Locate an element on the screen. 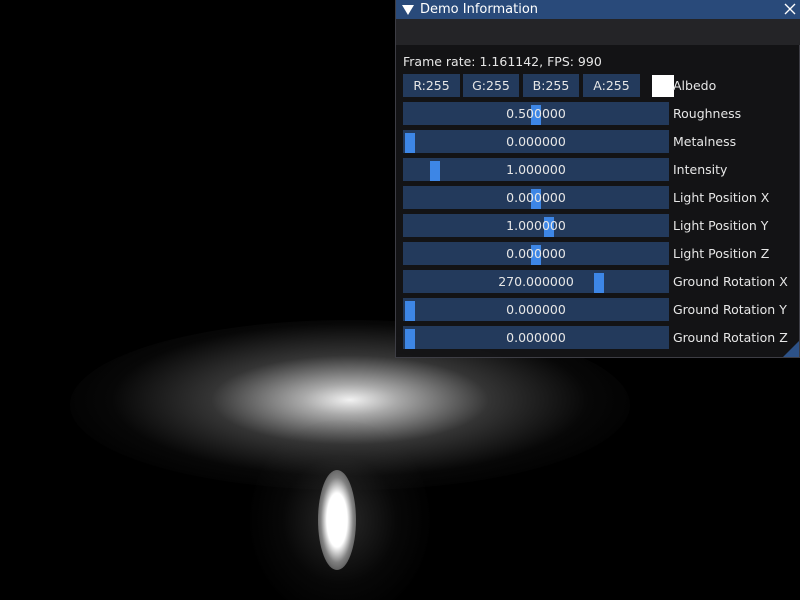 This screenshot has width=800, height=600. light-position-x-row: 0.000000 Light Position X is located at coordinates (598, 197).